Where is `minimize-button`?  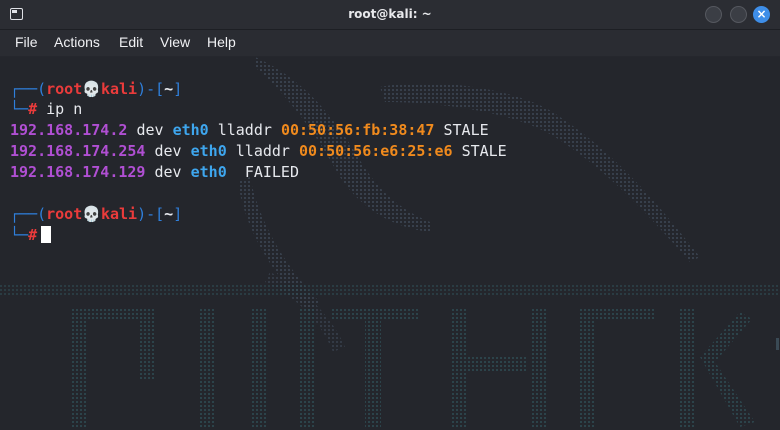 minimize-button is located at coordinates (713, 14).